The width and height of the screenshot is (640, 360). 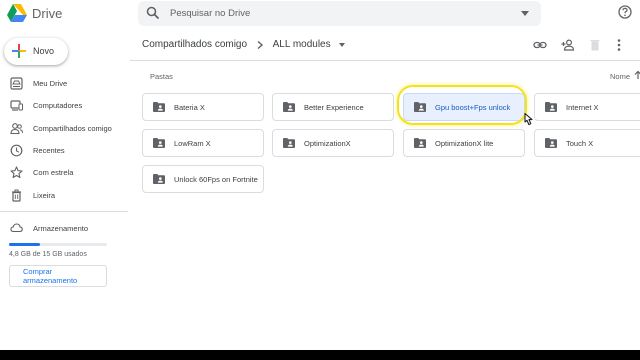 I want to click on breadcrumb-current: ALL modules, so click(x=302, y=44).